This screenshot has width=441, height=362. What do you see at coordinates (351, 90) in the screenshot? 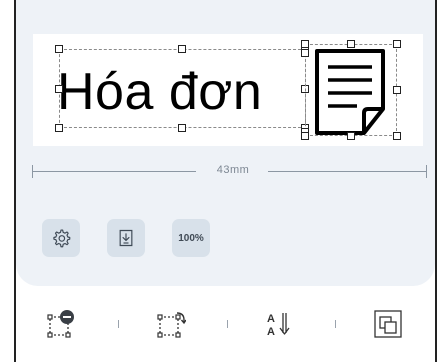
I see `icon-selection-box` at bounding box center [351, 90].